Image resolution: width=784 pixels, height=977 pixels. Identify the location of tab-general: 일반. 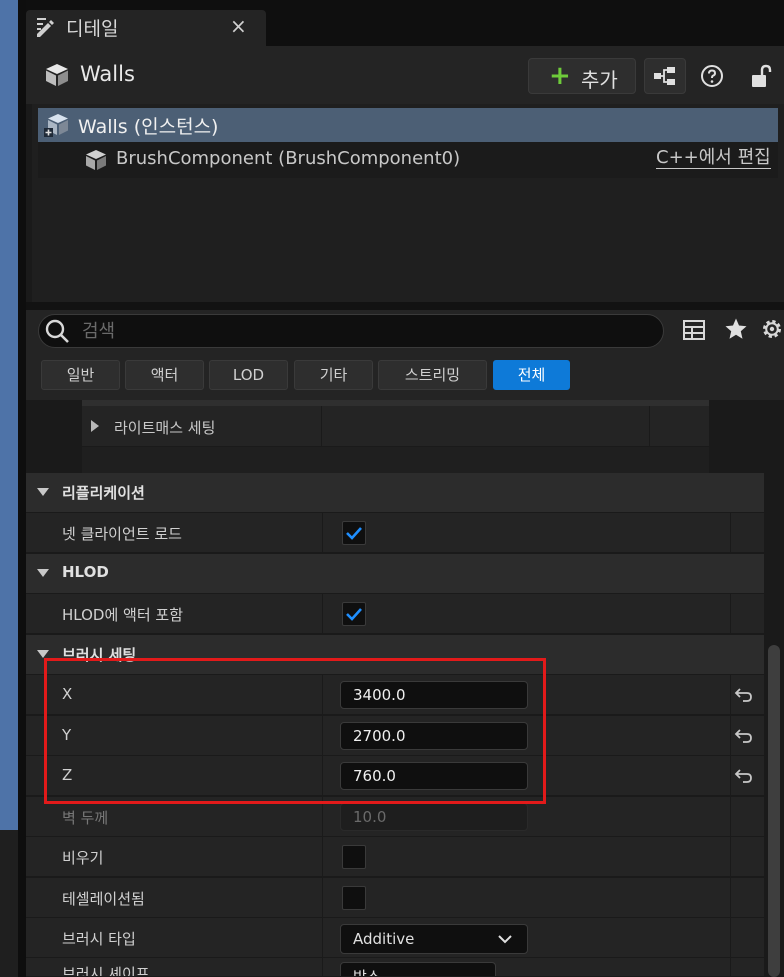
(80, 375).